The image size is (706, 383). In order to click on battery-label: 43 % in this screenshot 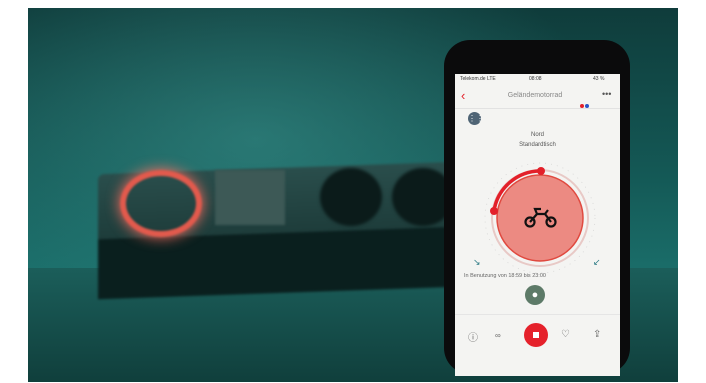, I will do `click(599, 79)`.